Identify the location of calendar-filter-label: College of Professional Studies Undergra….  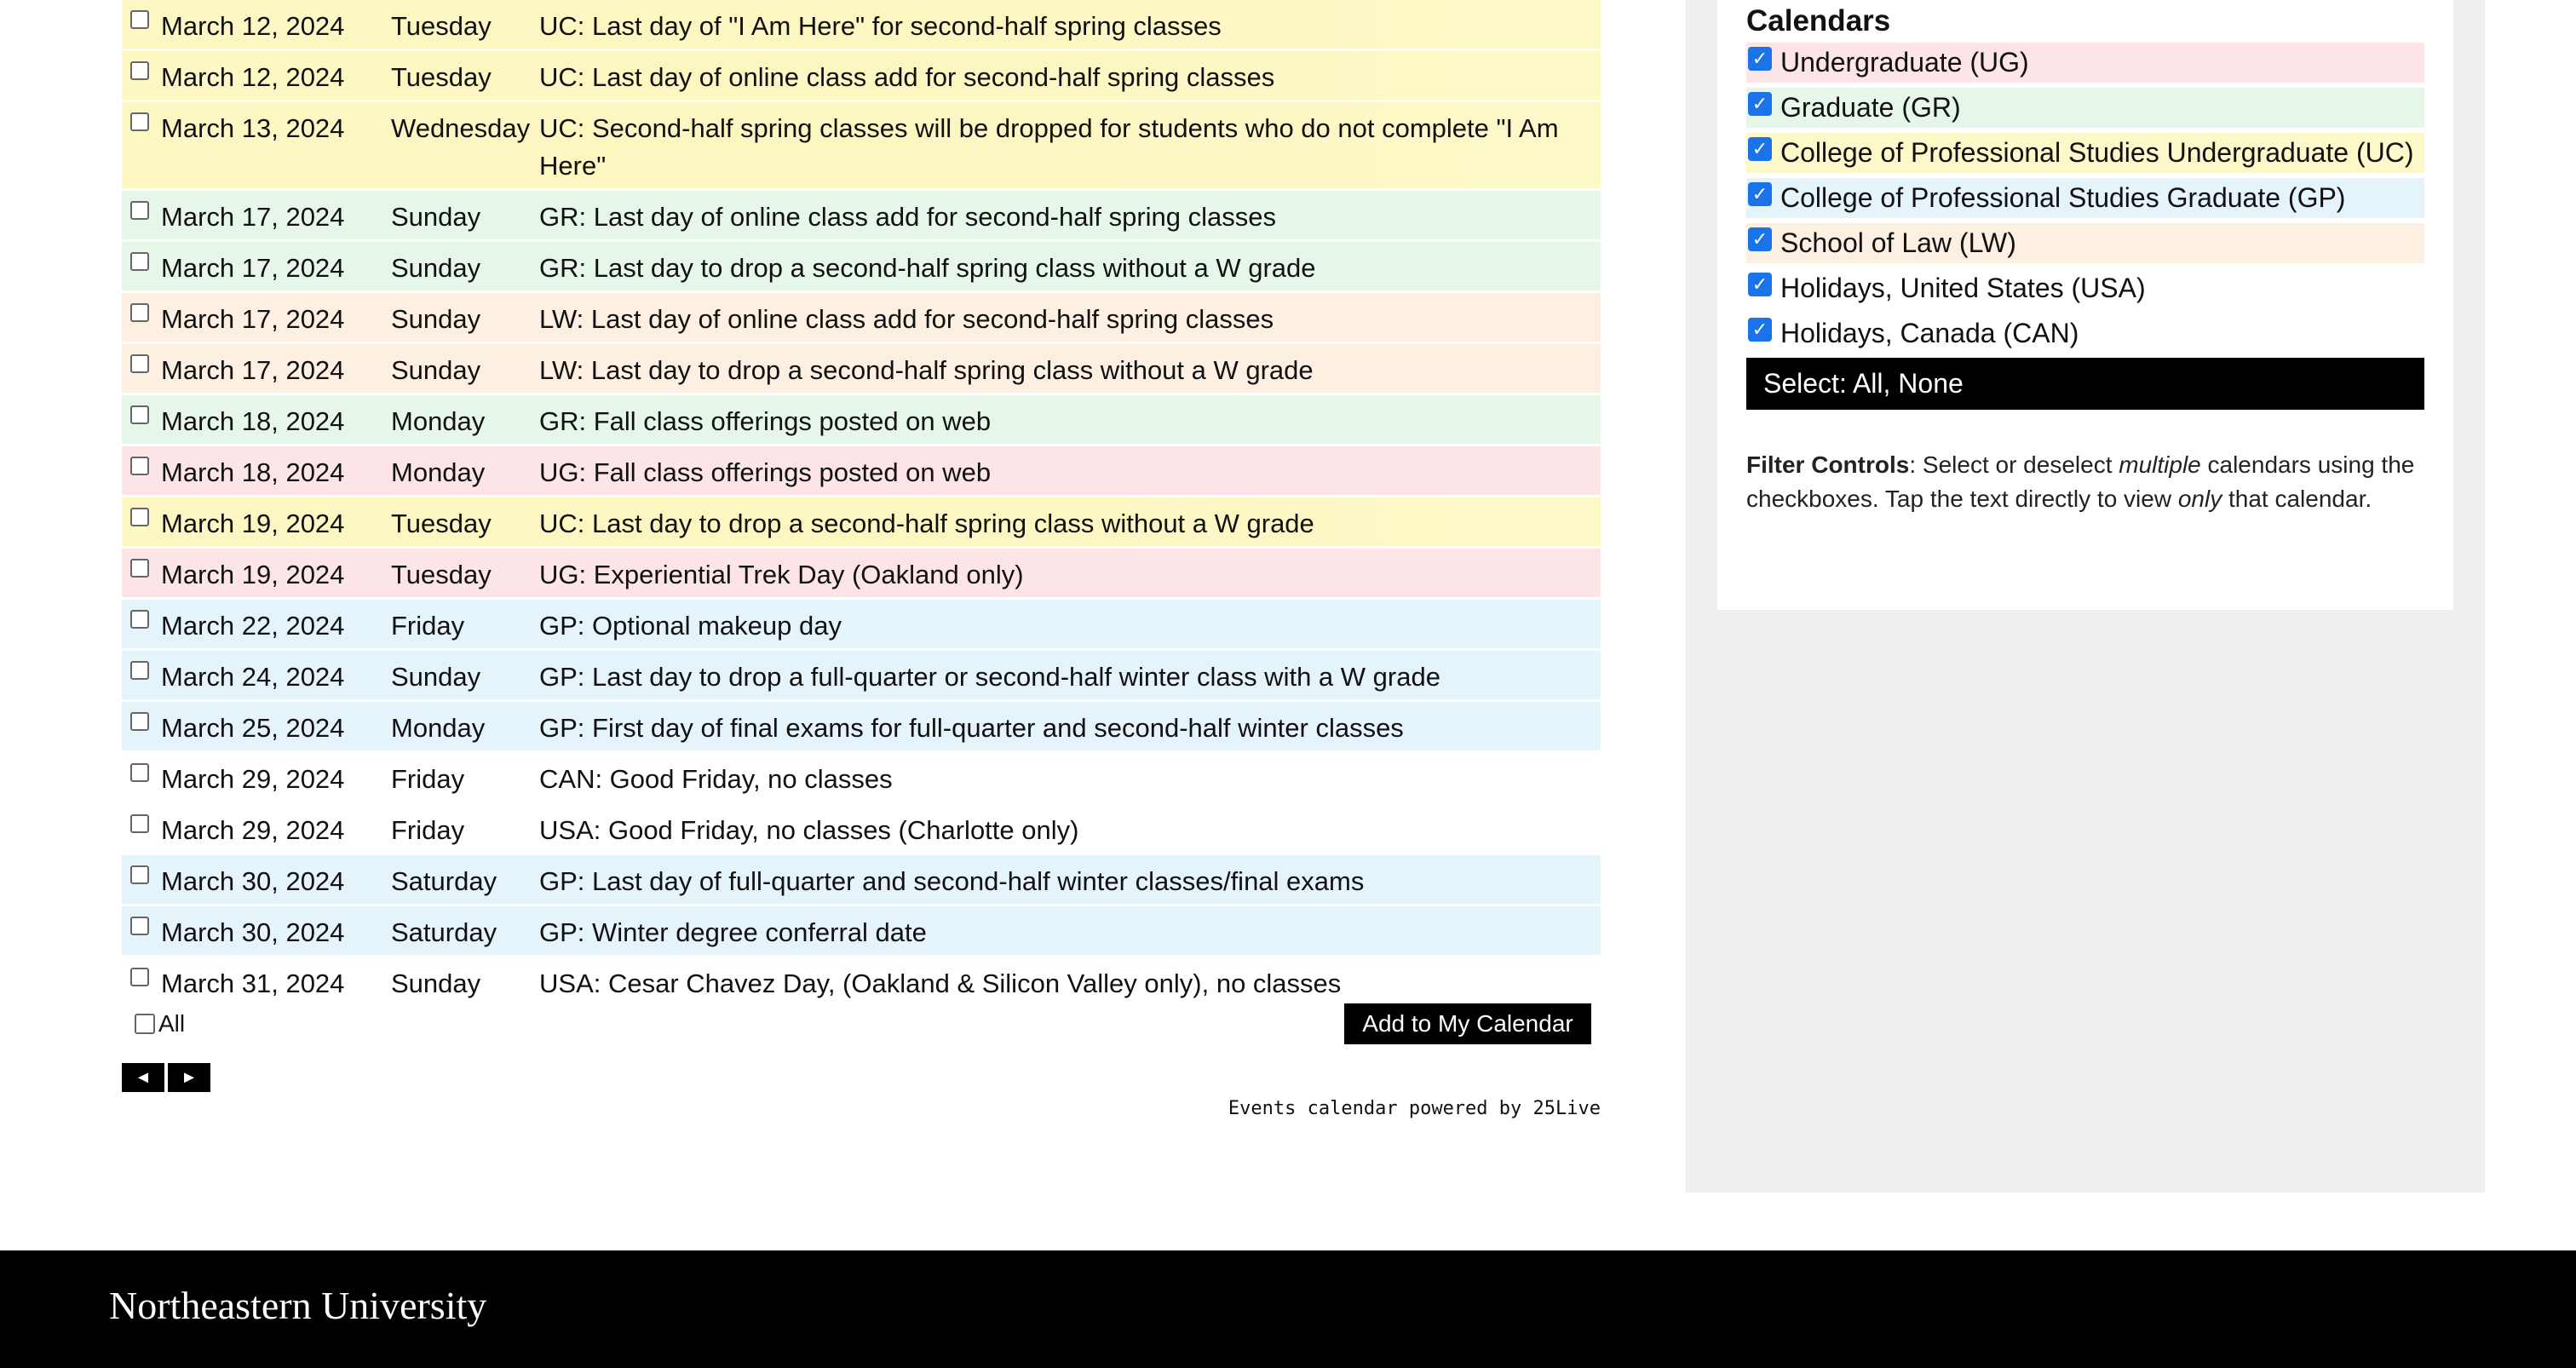
(2097, 153).